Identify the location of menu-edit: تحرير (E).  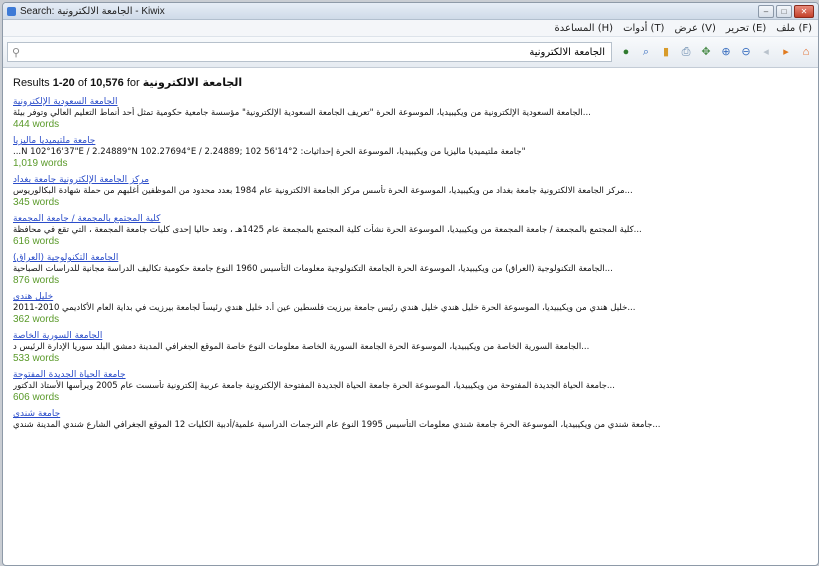
(746, 28).